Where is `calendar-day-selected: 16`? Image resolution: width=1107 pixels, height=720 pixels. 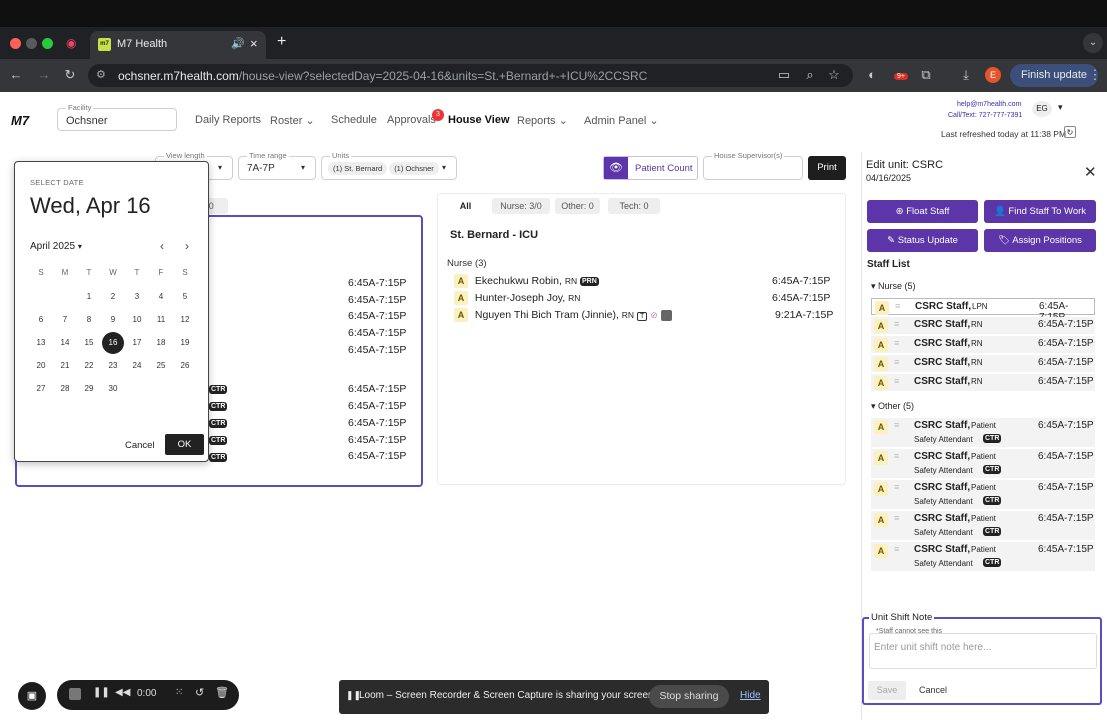 calendar-day-selected: 16 is located at coordinates (113, 343).